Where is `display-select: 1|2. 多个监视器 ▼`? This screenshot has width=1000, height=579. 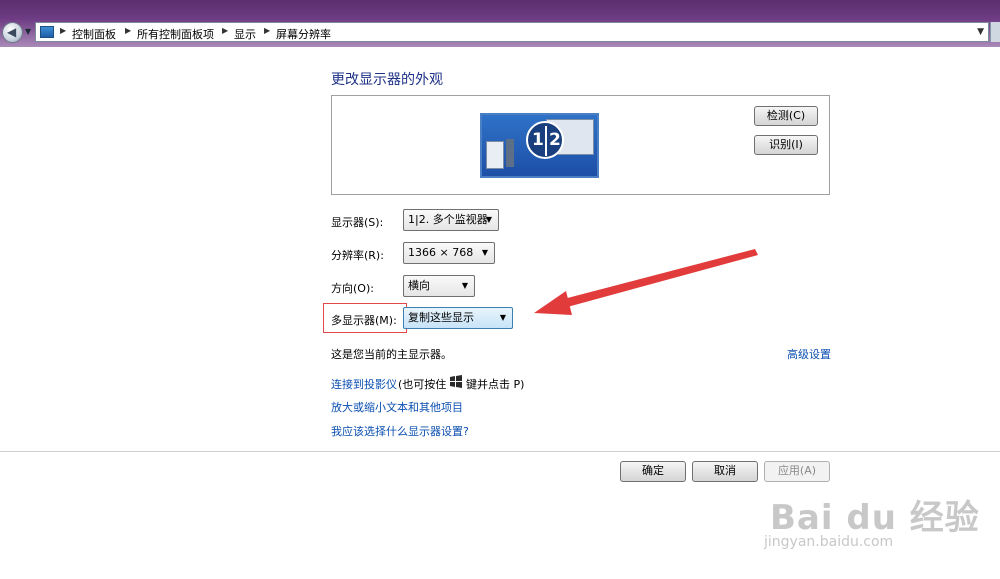 display-select: 1|2. 多个监视器 ▼ is located at coordinates (451, 220).